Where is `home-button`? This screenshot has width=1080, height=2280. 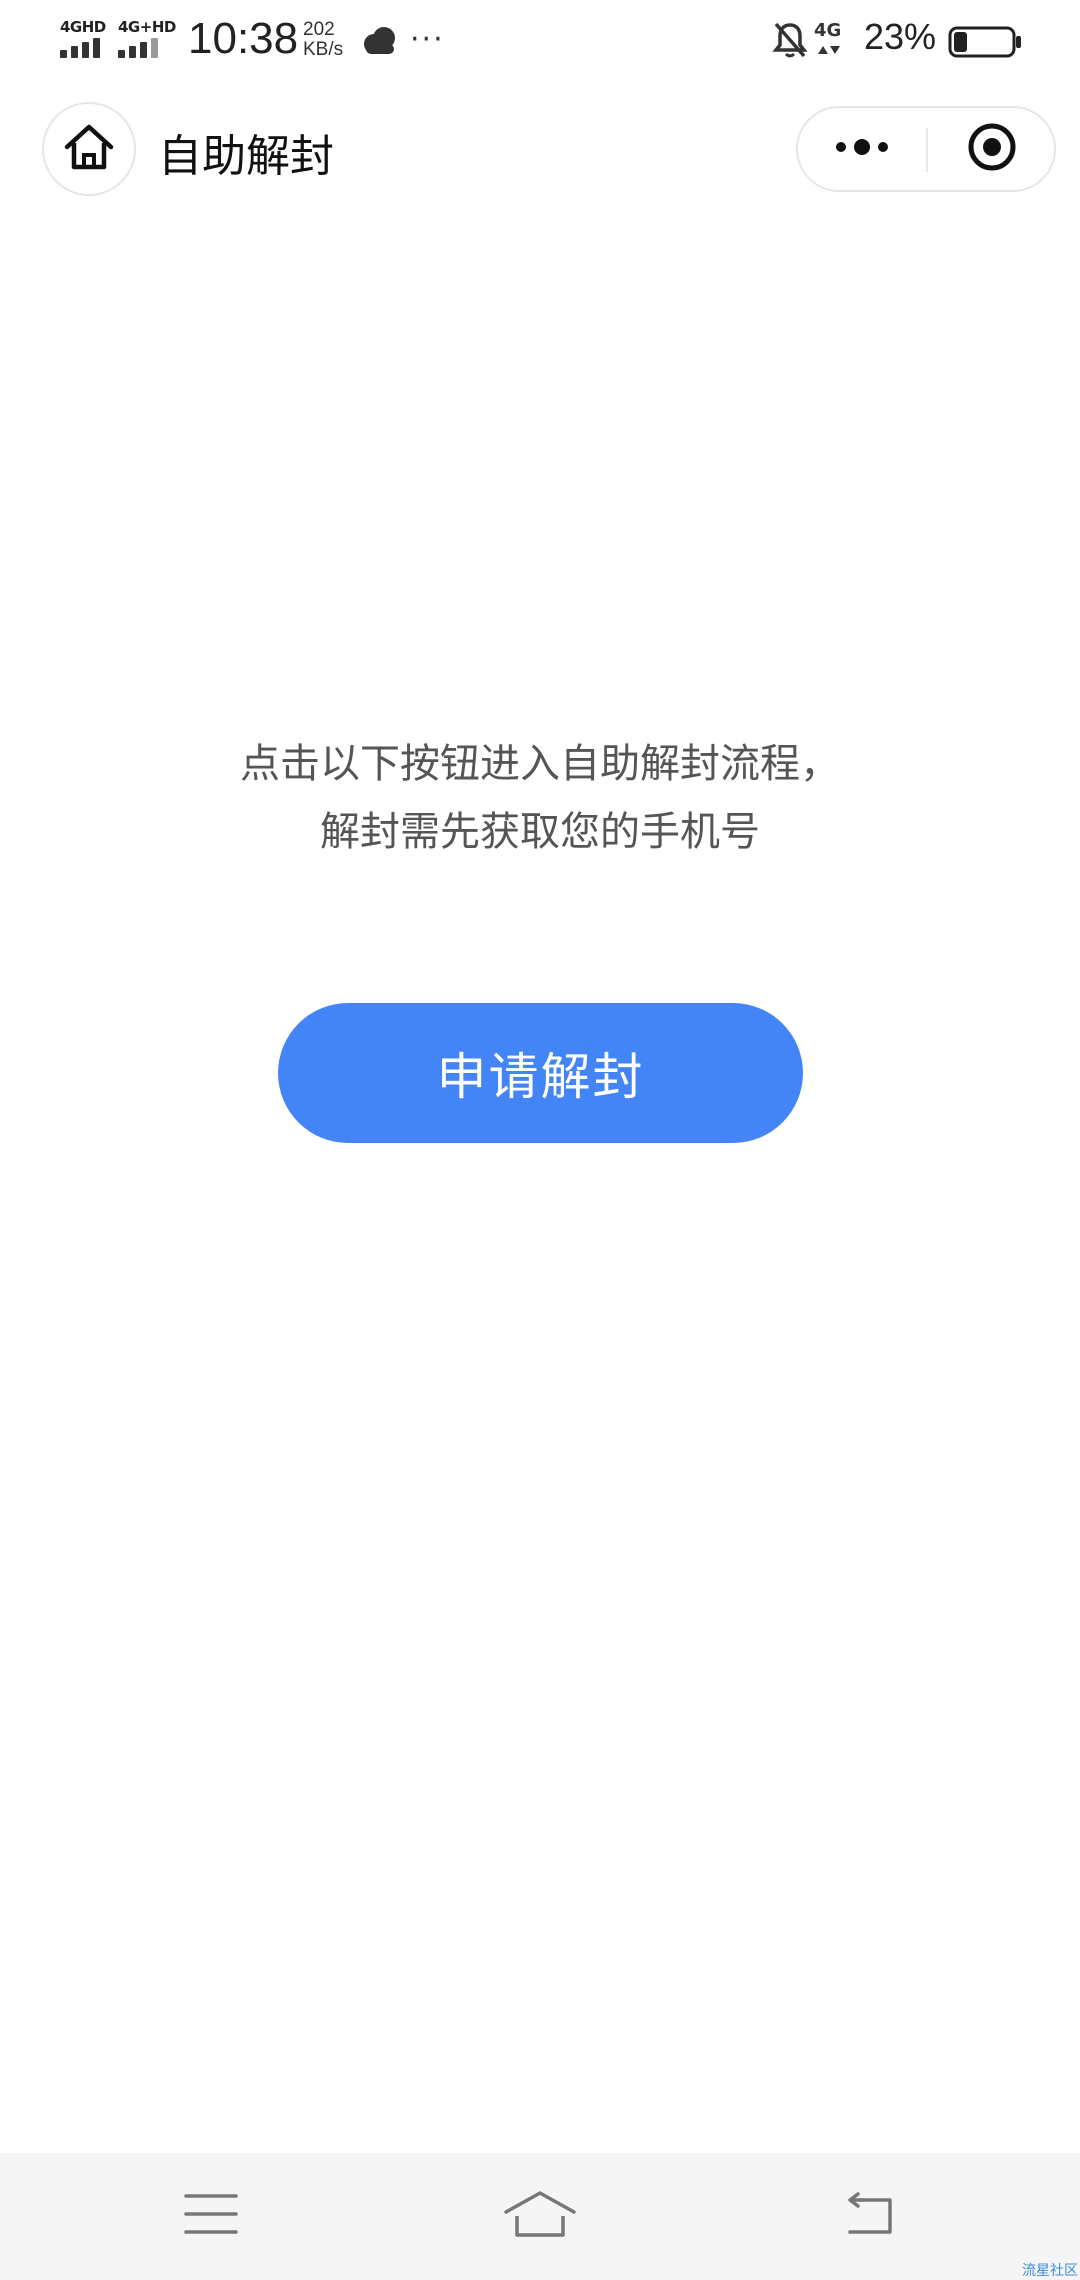
home-button is located at coordinates (89, 149).